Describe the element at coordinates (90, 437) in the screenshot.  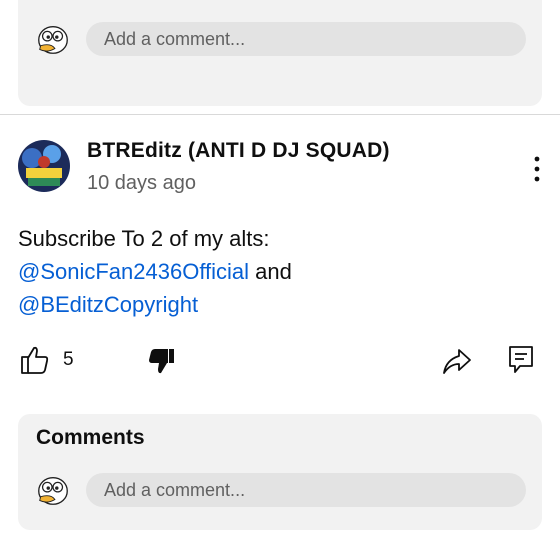
I see `comments-panel-title: Comments` at that location.